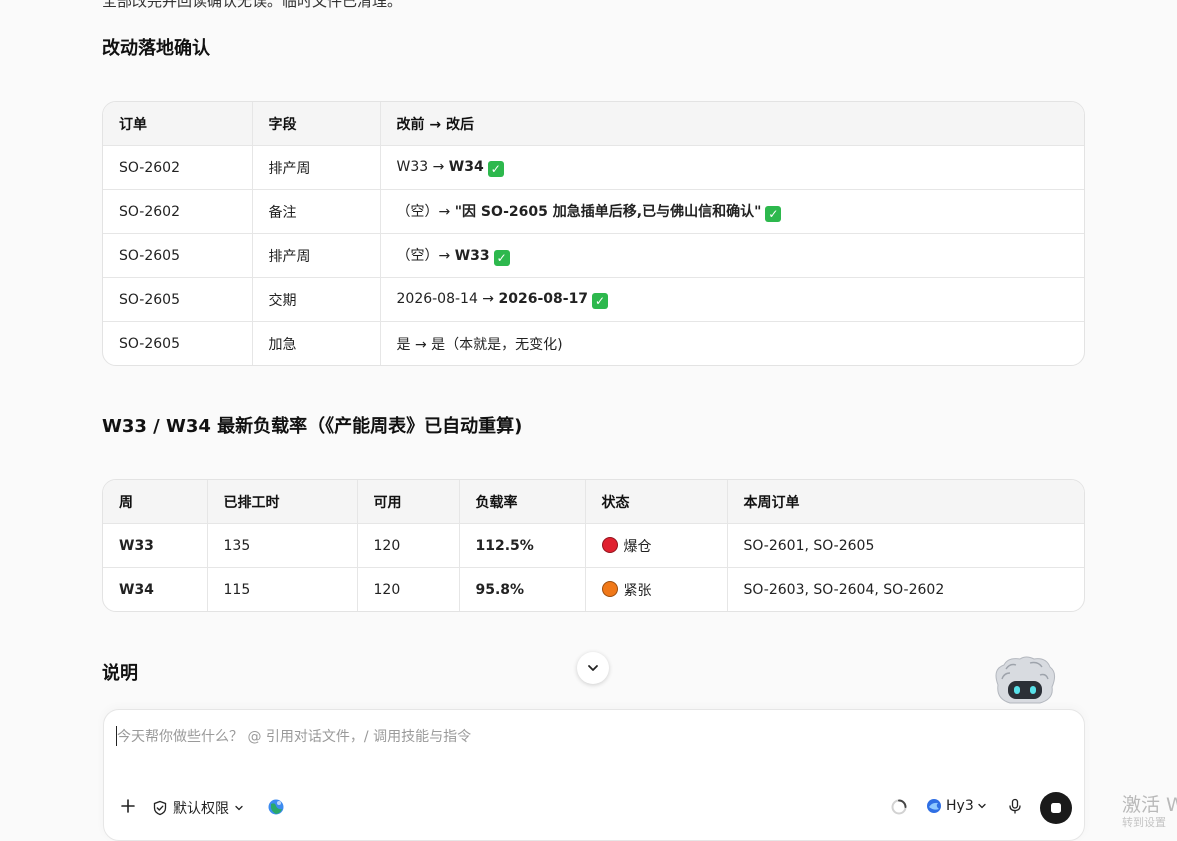 Image resolution: width=1177 pixels, height=841 pixels. Describe the element at coordinates (543, 298) in the screenshot. I see `change-after: 2026-08-17` at that location.